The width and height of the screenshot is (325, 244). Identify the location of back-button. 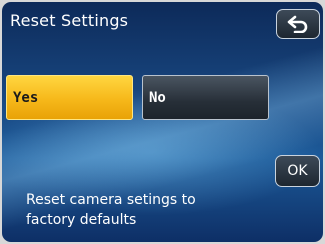
(298, 24).